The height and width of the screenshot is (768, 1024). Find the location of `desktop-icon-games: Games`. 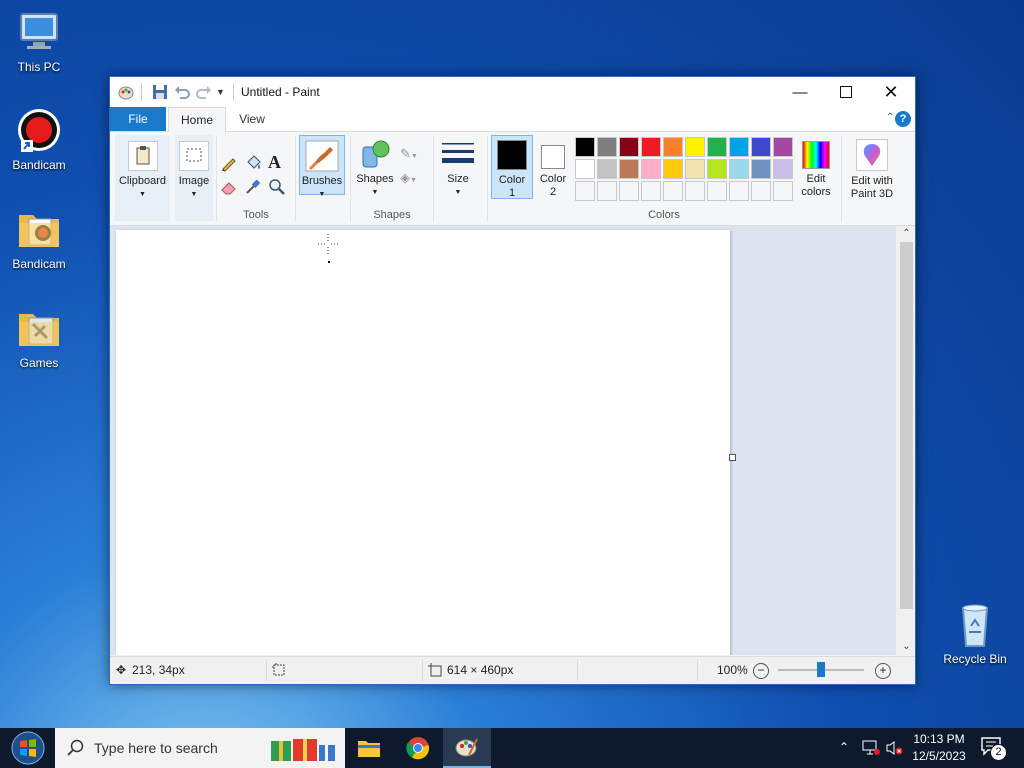

desktop-icon-games: Games is located at coordinates (39, 337).